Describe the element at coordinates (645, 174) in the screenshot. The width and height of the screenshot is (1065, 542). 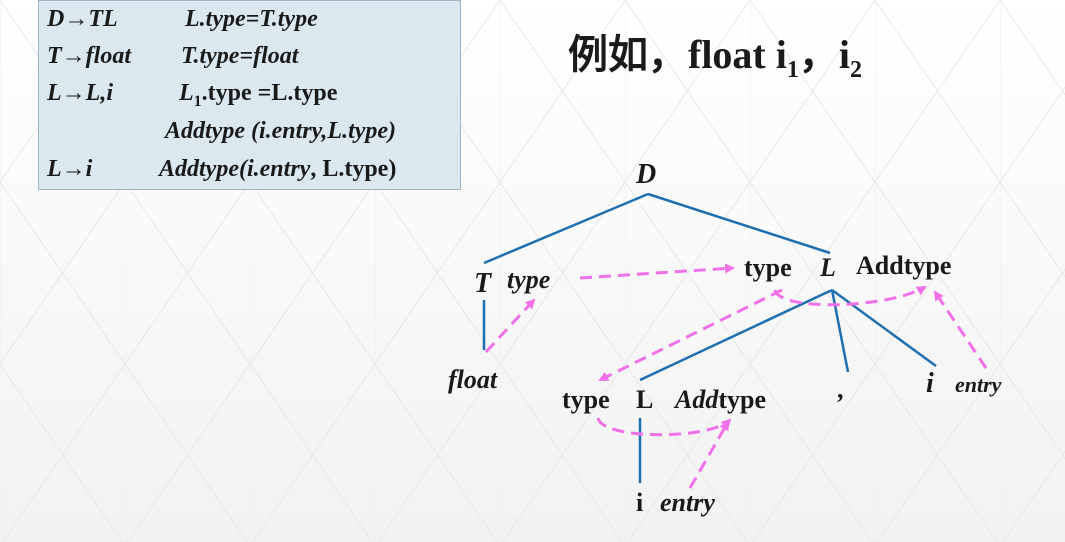
I see `node-d: D` at that location.